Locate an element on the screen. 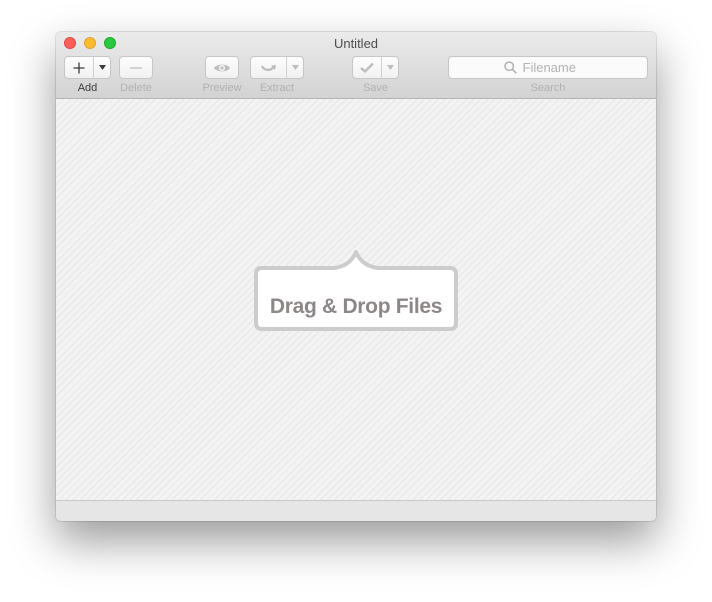  search-input is located at coordinates (557, 67).